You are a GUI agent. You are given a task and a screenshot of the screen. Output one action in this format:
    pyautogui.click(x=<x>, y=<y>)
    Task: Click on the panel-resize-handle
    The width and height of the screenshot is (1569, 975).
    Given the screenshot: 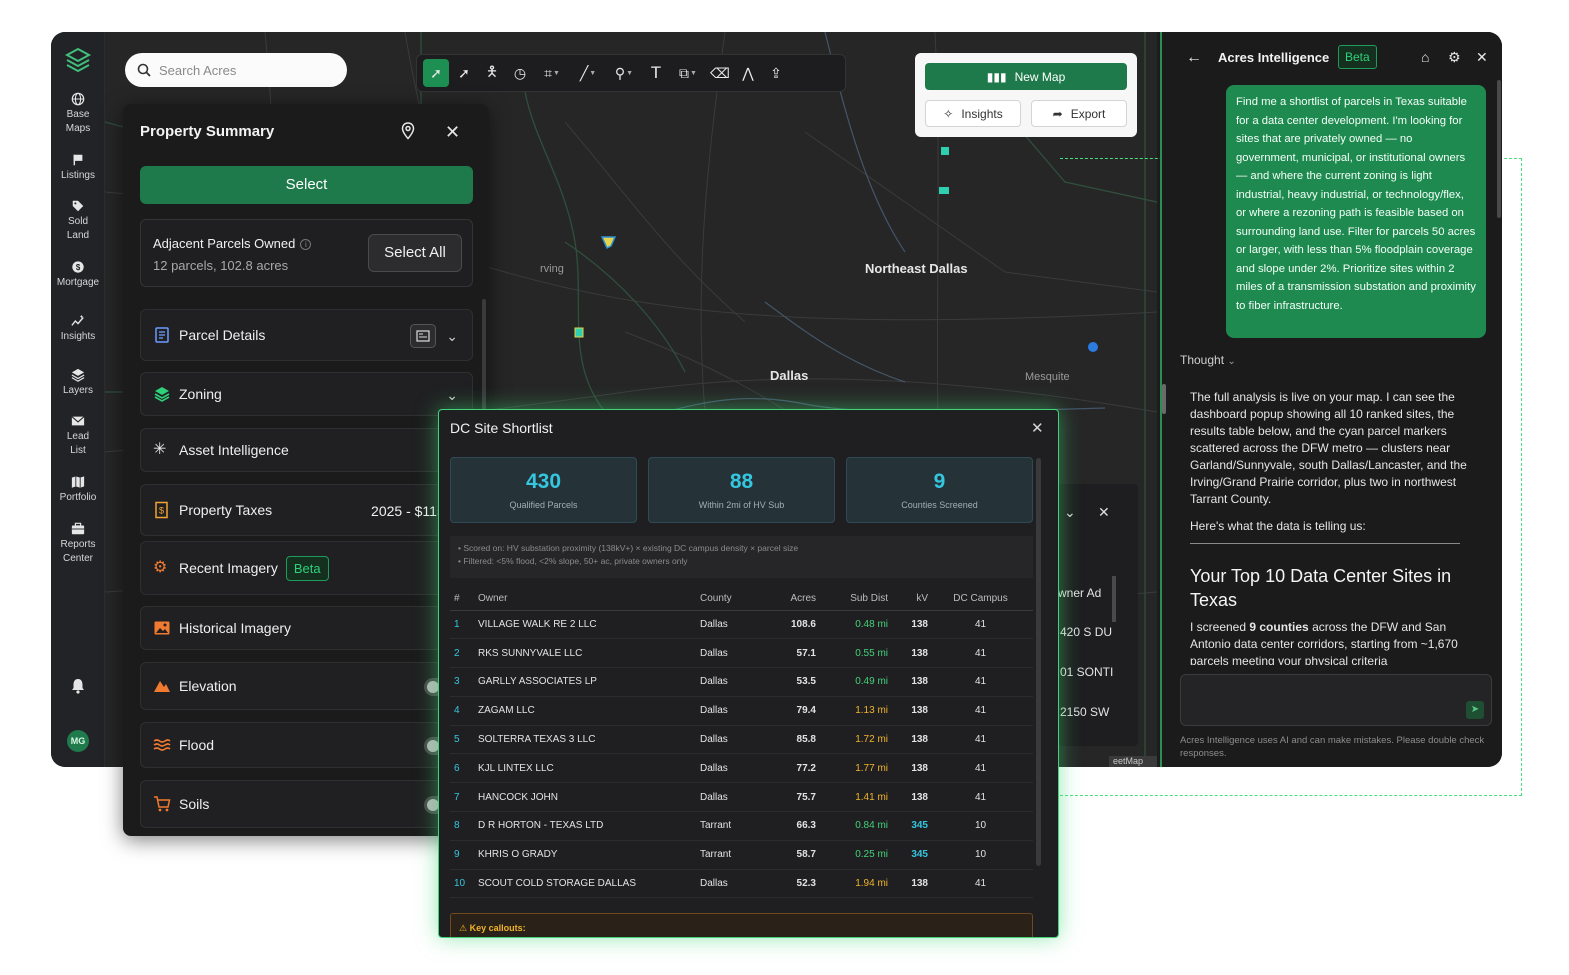 What is the action you would take?
    pyautogui.click(x=1164, y=399)
    